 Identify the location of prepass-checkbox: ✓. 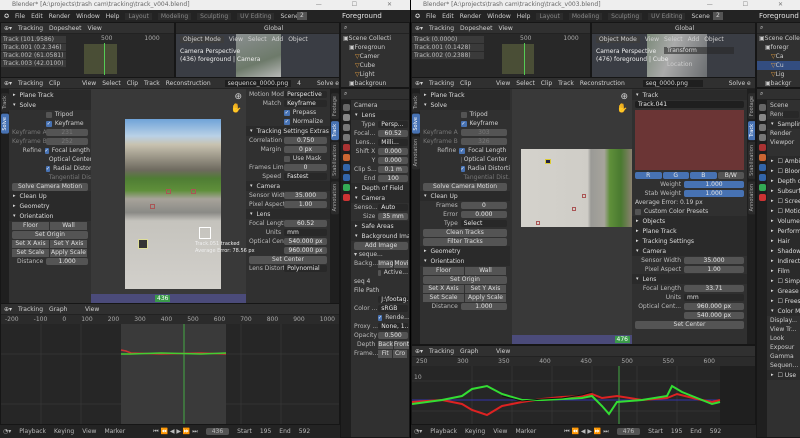
(286, 112).